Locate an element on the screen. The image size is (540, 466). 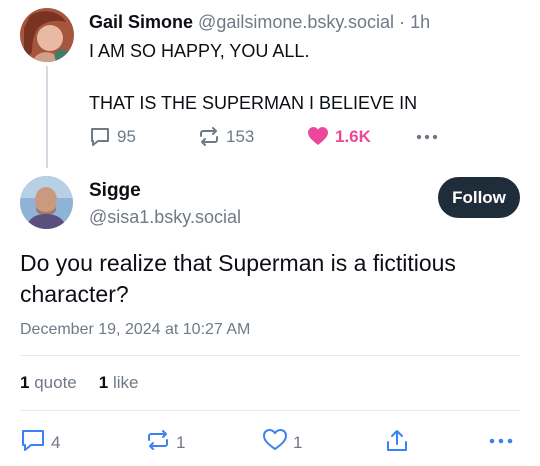
parent-avatar is located at coordinates (47, 35).